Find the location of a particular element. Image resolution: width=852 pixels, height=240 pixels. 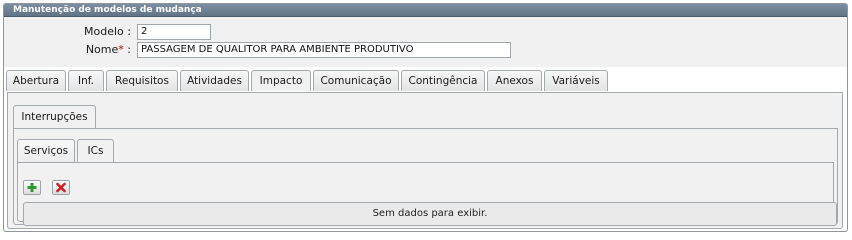

add-button is located at coordinates (32, 187).